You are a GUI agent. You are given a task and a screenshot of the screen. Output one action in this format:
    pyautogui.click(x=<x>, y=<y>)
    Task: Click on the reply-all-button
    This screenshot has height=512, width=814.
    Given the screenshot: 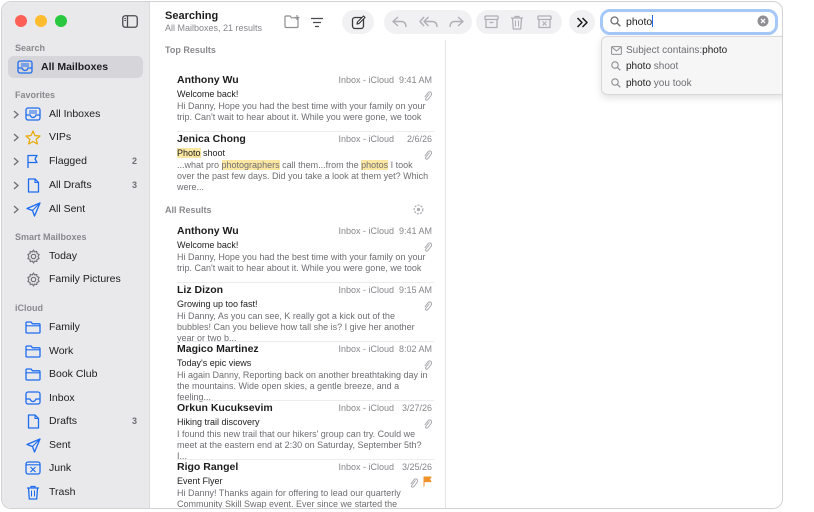 What is the action you would take?
    pyautogui.click(x=428, y=22)
    